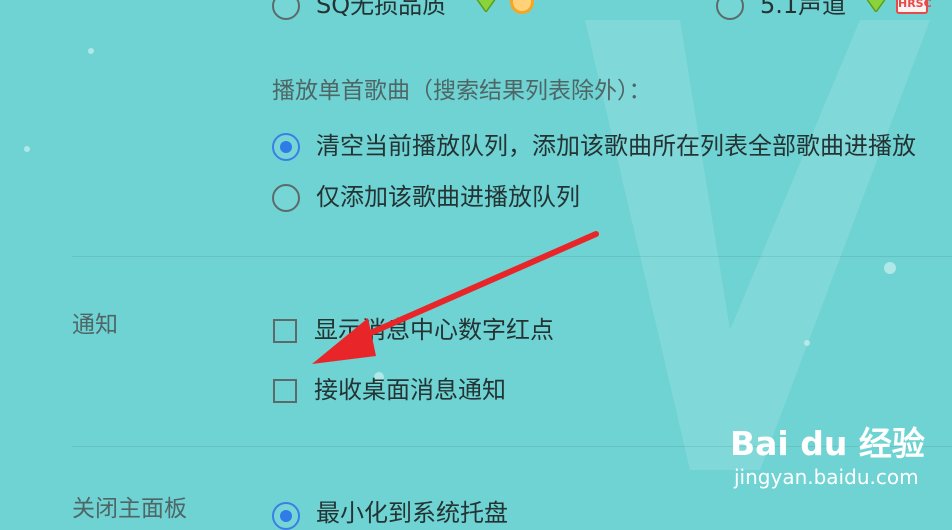 The image size is (952, 530). I want to click on baidu-watermark: Bai du 经验 jingyan.baidu.com, so click(841, 457).